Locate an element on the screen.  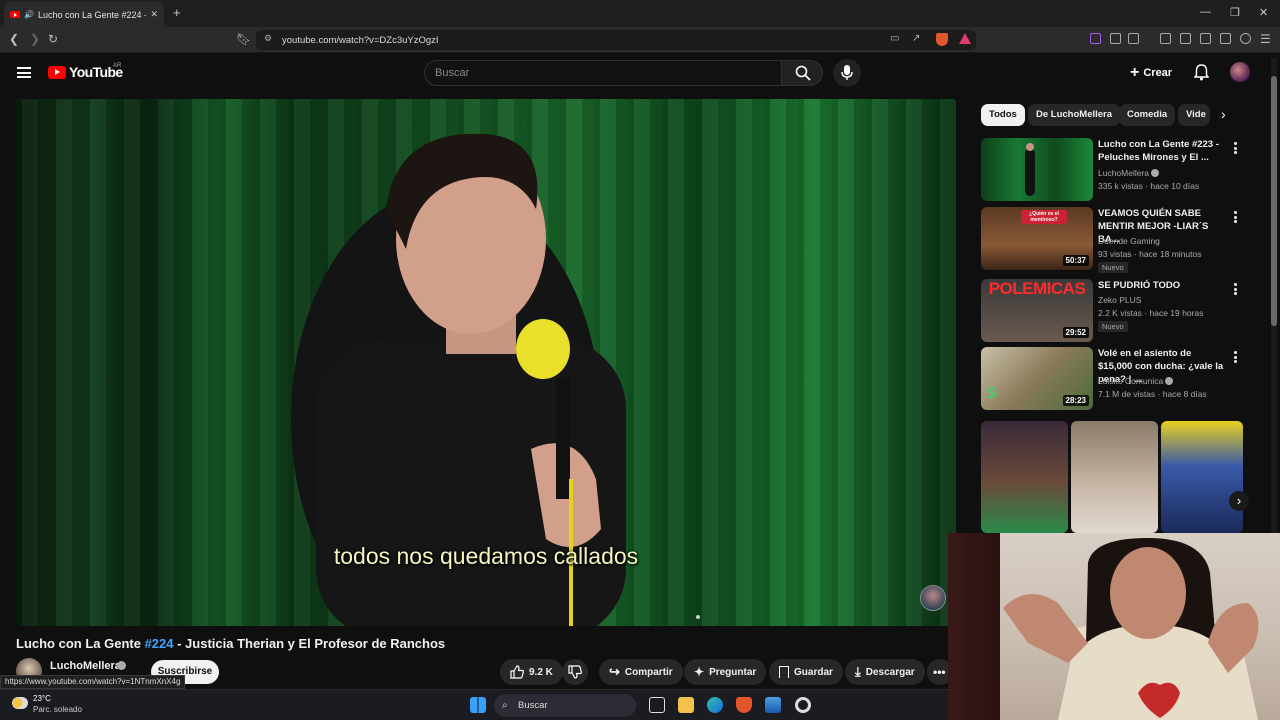
browser-tab: 🔊 Lucho con La Gente #224 - Ju ✕ is located at coordinates (84, 14).